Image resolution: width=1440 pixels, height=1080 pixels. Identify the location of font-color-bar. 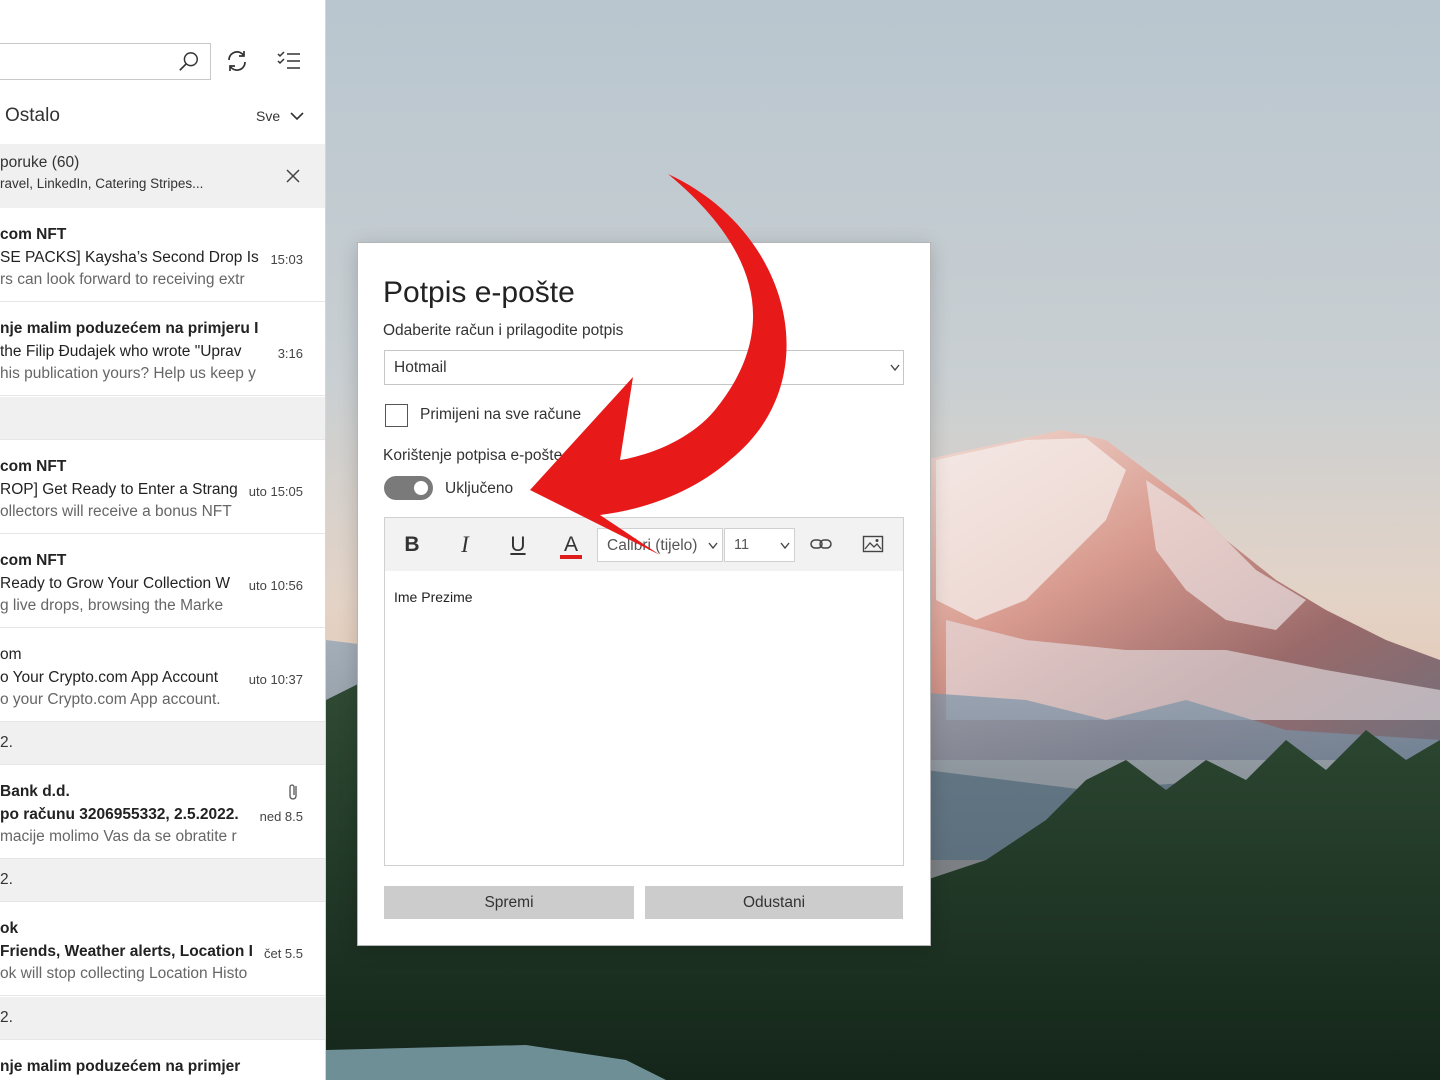
(571, 557).